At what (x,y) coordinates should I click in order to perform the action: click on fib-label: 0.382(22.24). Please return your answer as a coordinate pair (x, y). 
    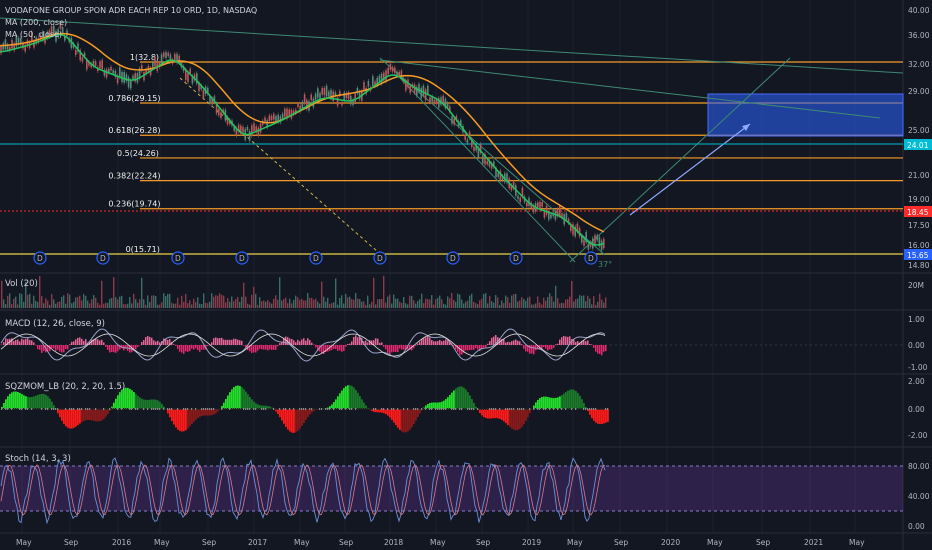
    Looking at the image, I should click on (134, 176).